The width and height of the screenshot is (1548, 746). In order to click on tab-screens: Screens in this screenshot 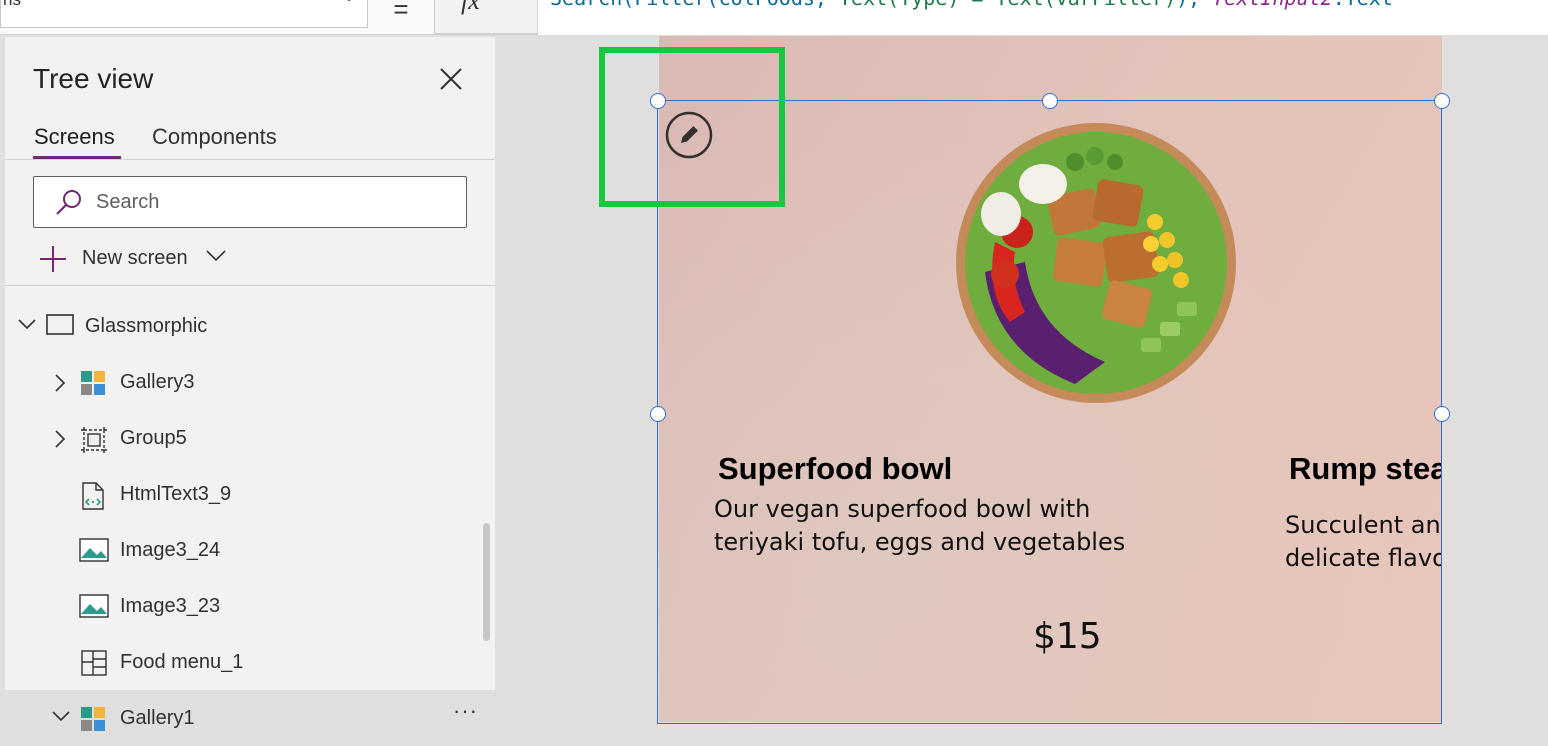, I will do `click(74, 137)`.